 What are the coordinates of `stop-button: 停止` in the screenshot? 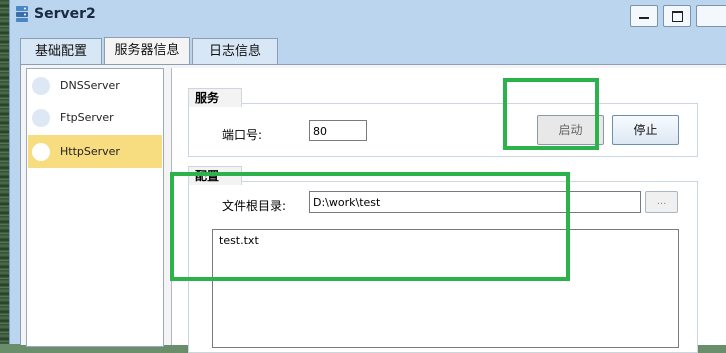 It's located at (645, 130).